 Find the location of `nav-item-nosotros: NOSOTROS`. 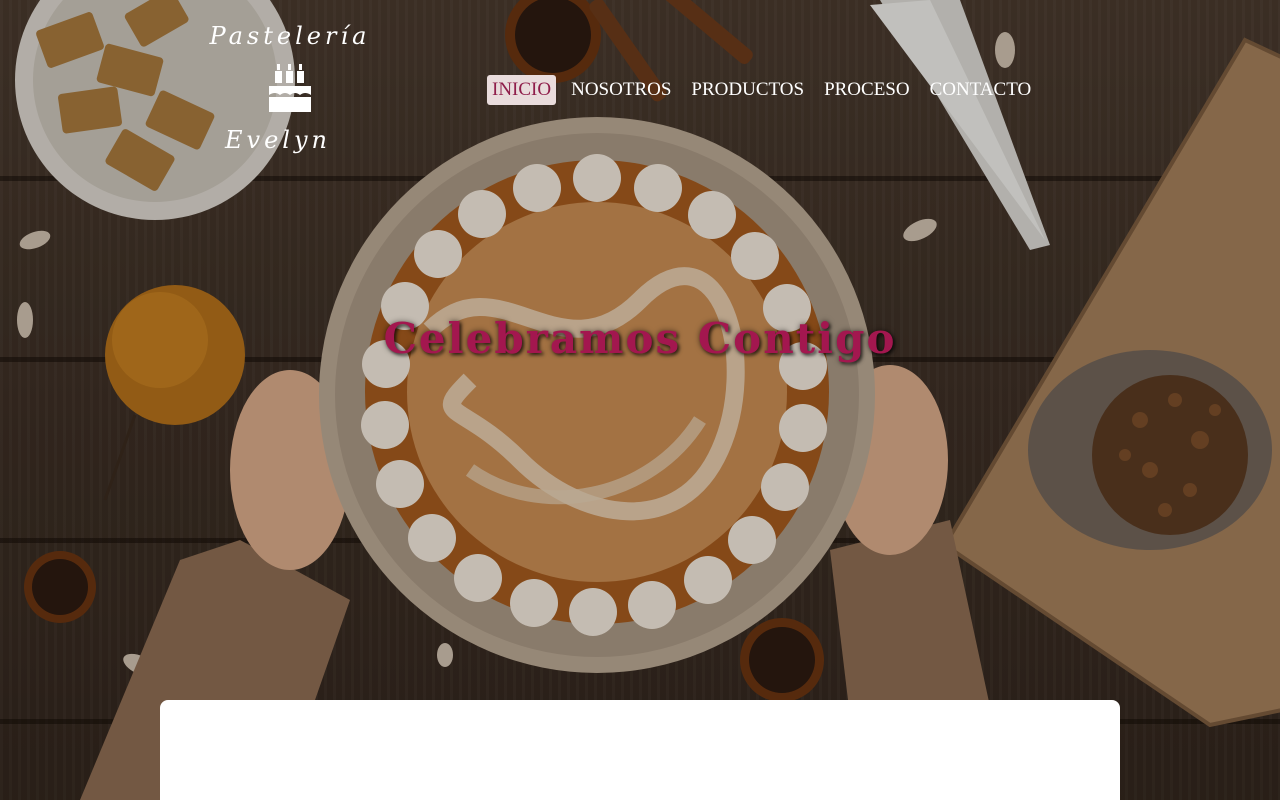

nav-item-nosotros: NOSOTROS is located at coordinates (621, 90).